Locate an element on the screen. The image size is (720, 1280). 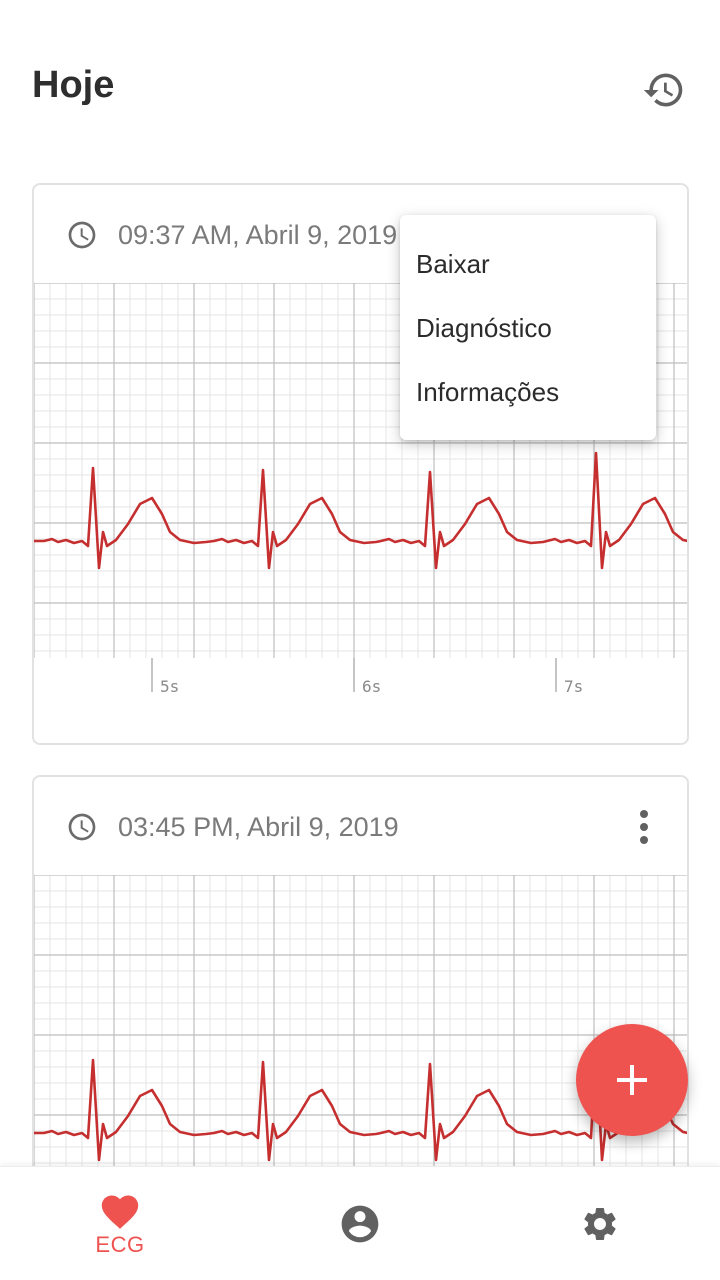
nav-profile is located at coordinates (360, 1223).